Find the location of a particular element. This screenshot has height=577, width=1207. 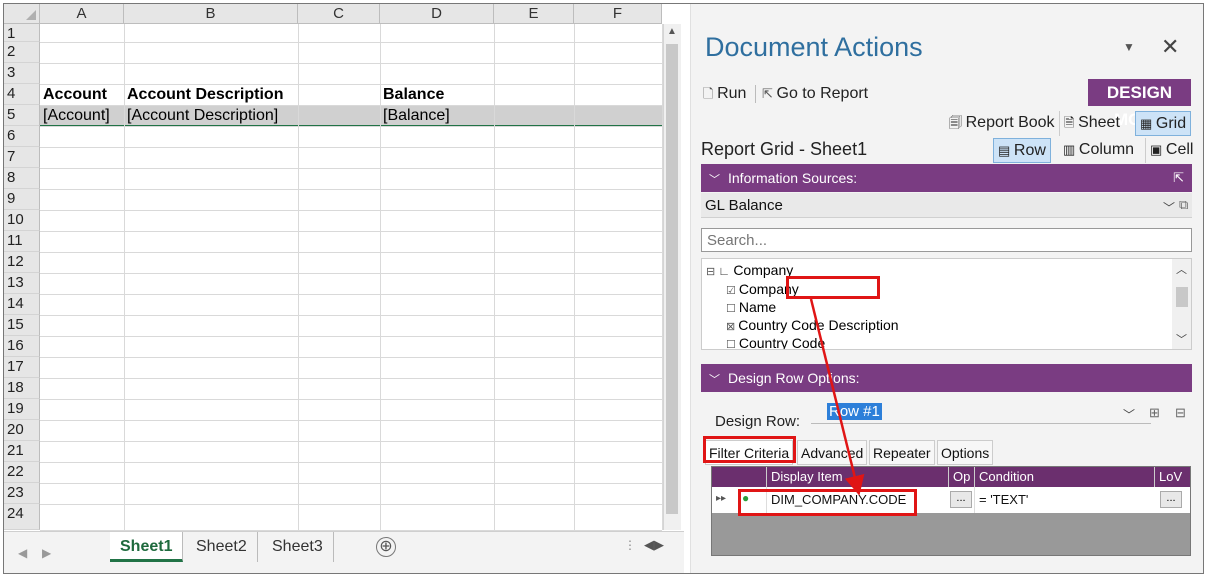

row-header-6: 6 is located at coordinates (22, 136).